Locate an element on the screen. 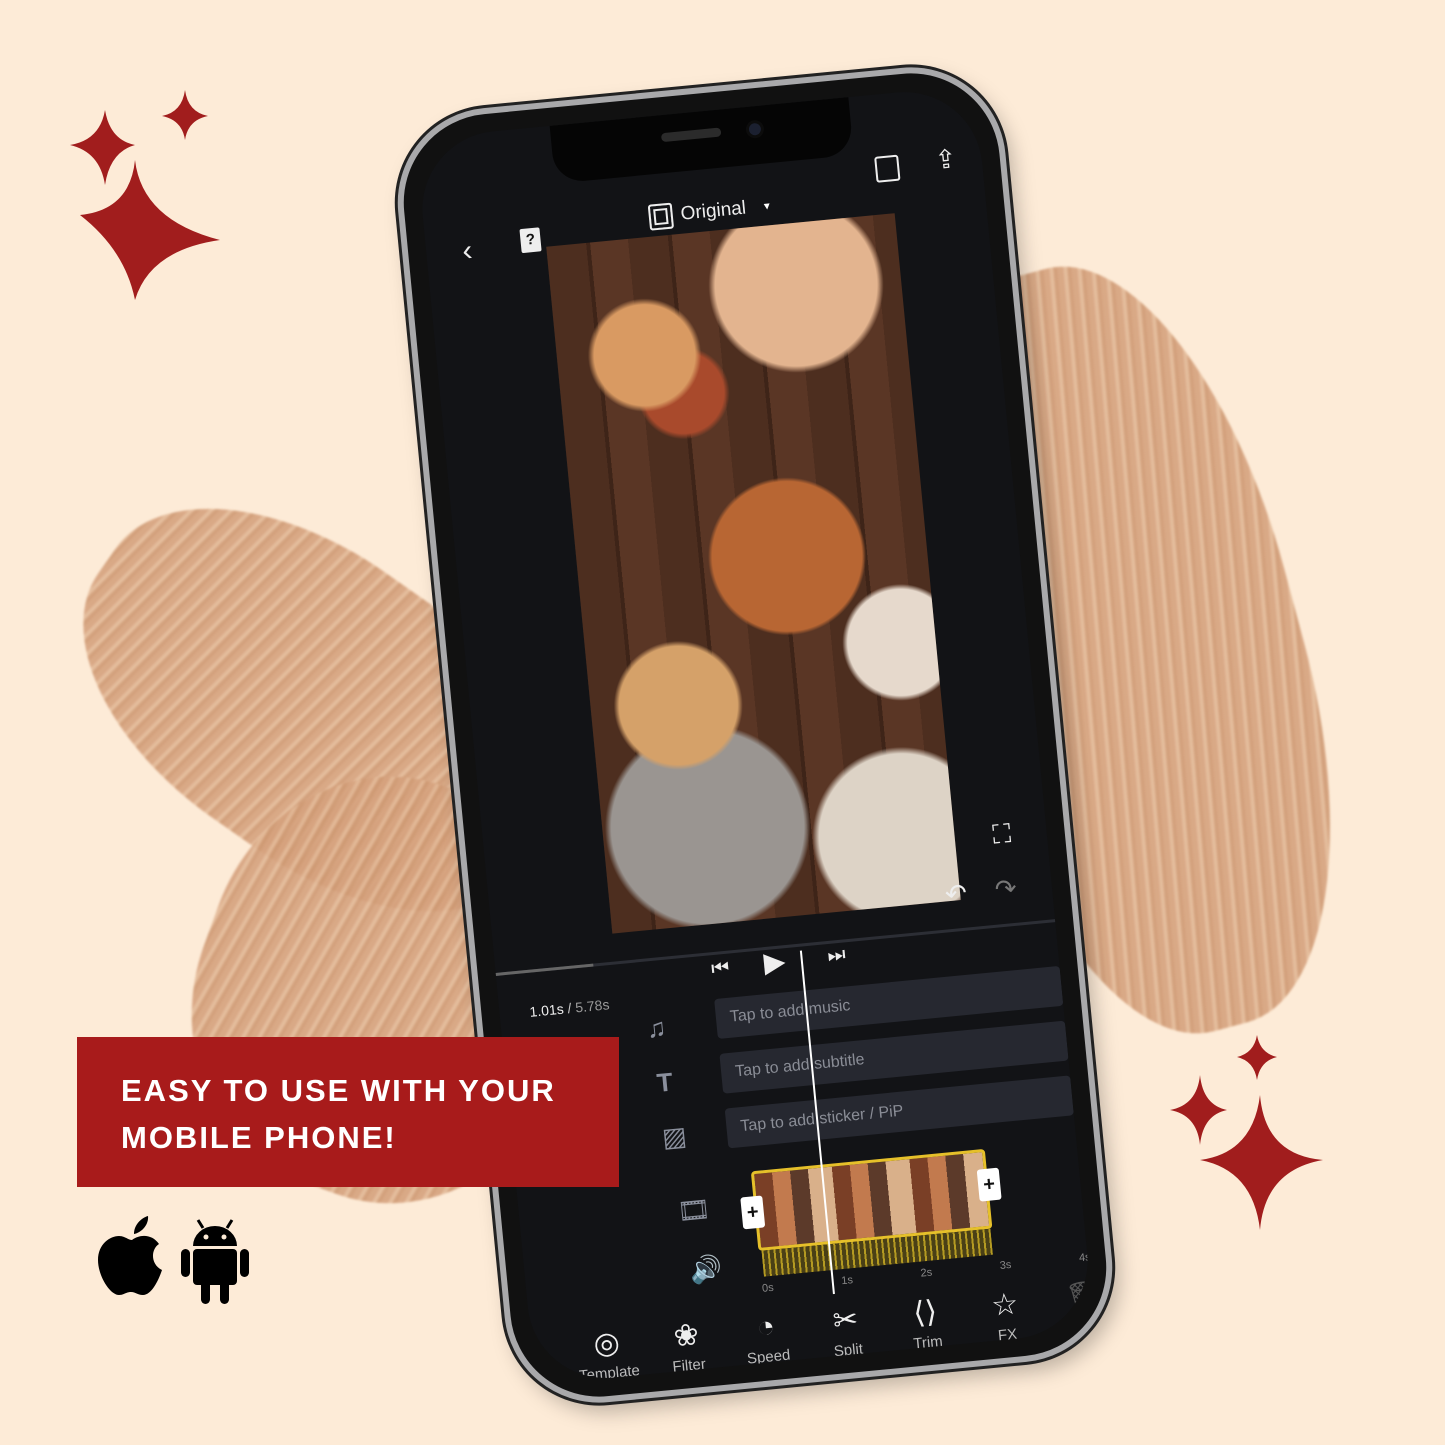 The width and height of the screenshot is (1445, 1445). add-music-icon: ♫ is located at coordinates (656, 1028).